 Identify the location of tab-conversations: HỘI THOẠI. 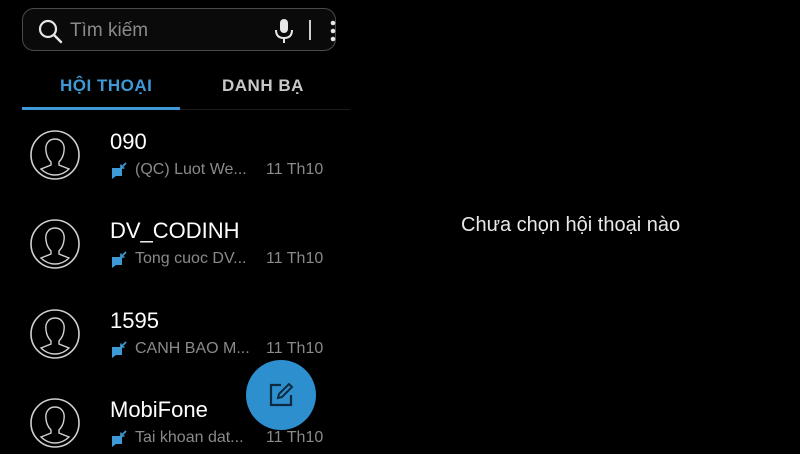
(106, 86).